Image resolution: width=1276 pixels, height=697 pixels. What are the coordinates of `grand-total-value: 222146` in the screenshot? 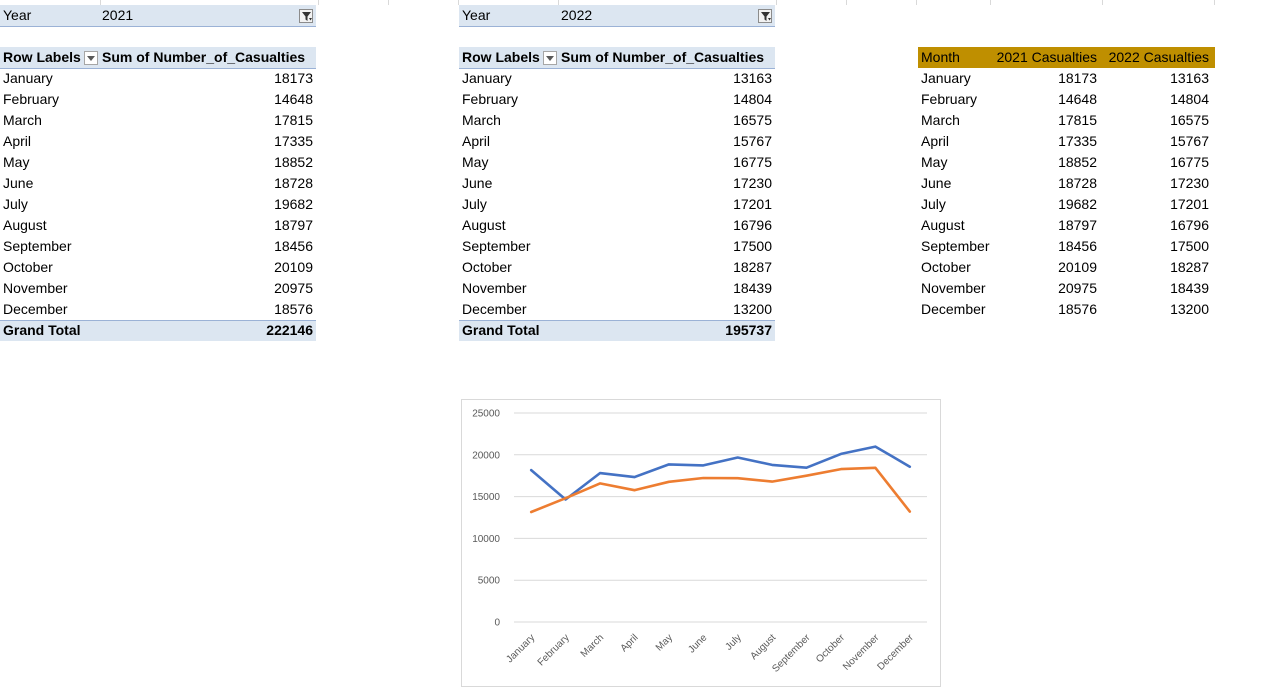 It's located at (289, 330).